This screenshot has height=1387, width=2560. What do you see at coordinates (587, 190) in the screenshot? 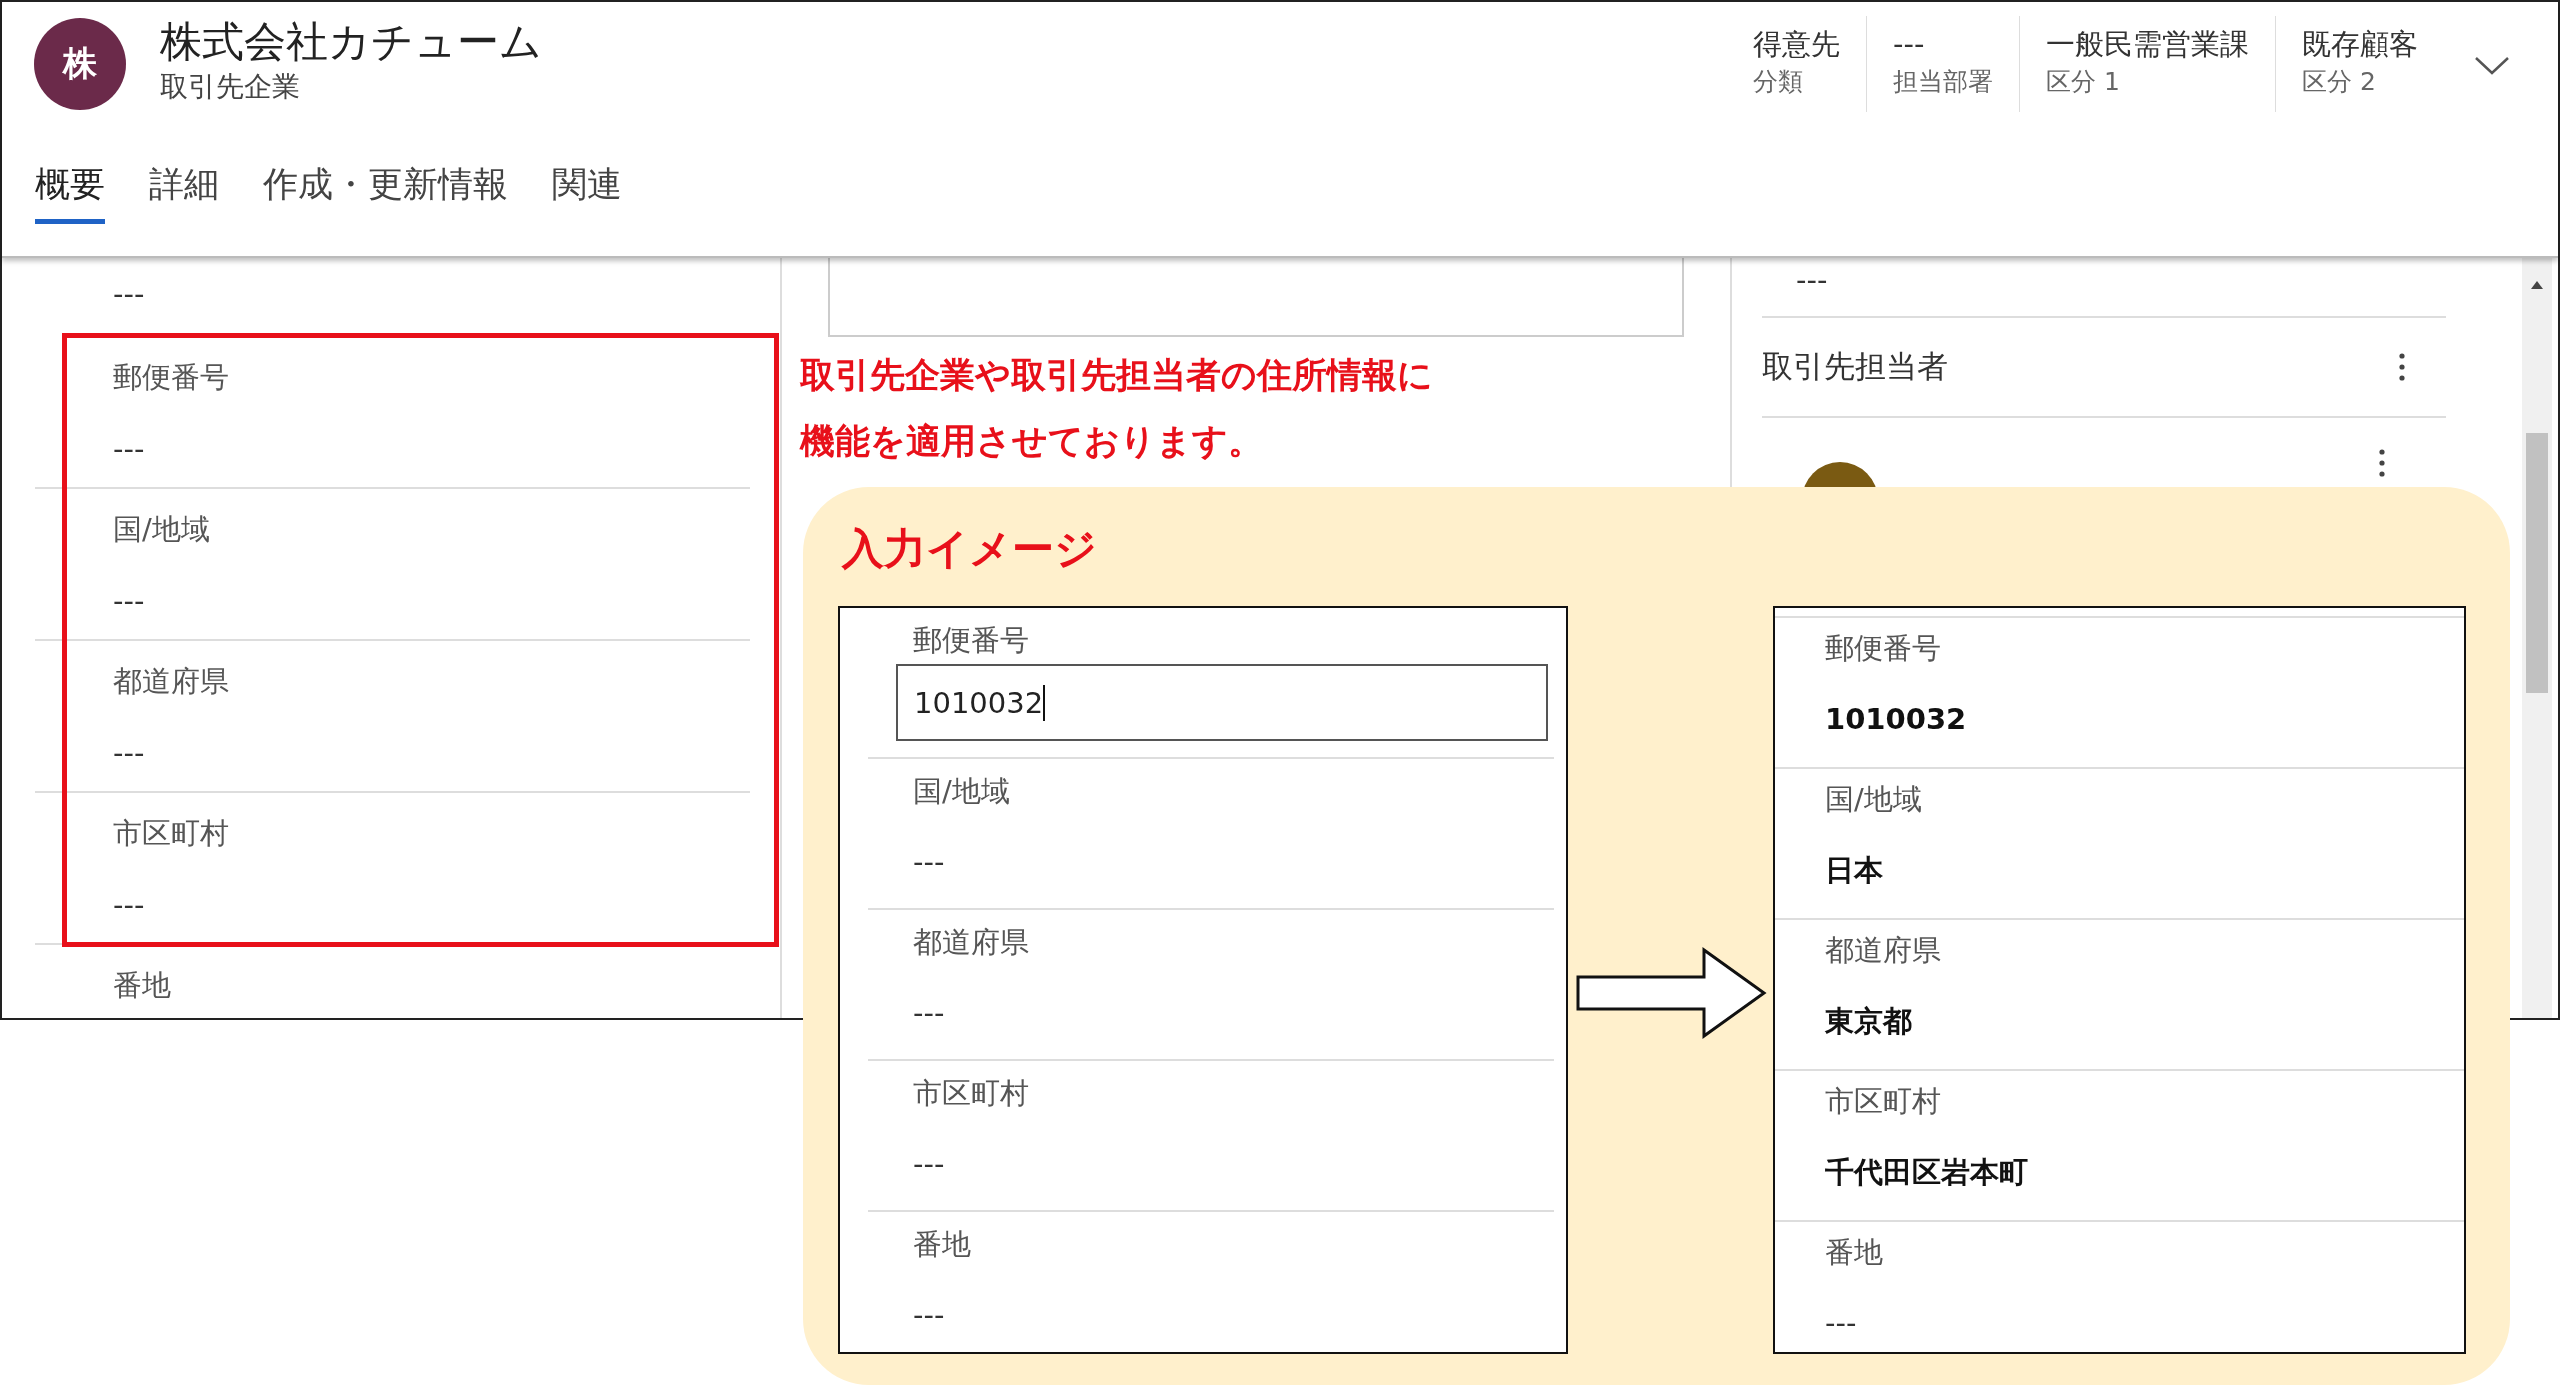
I see `tab: 関連` at bounding box center [587, 190].